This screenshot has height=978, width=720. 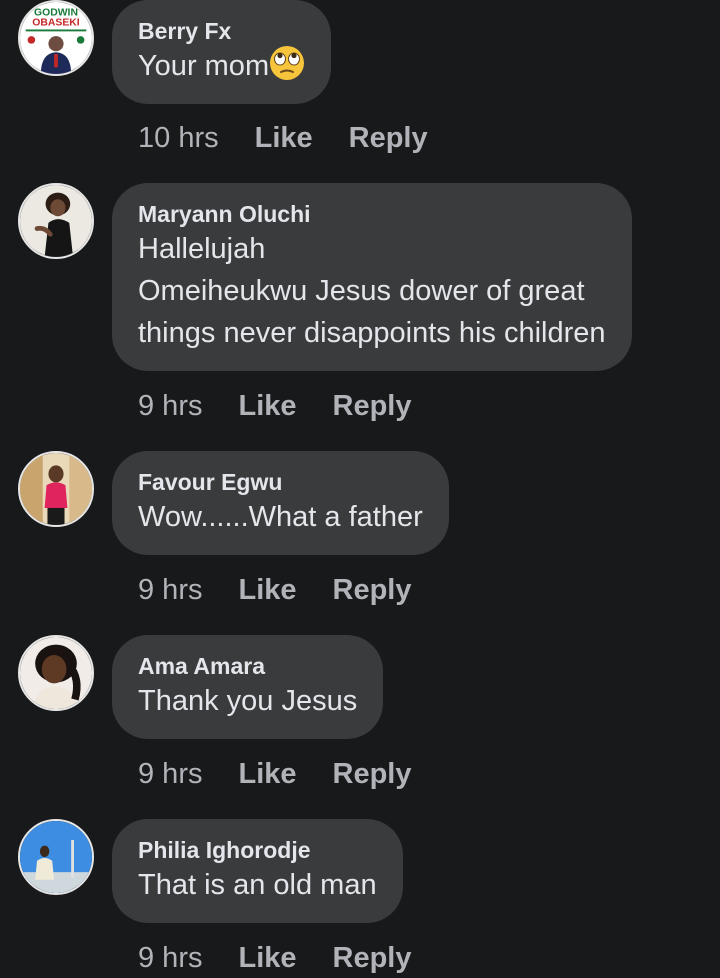 I want to click on comment-bubble: Favour Egwu Wow......What a father, so click(x=280, y=503).